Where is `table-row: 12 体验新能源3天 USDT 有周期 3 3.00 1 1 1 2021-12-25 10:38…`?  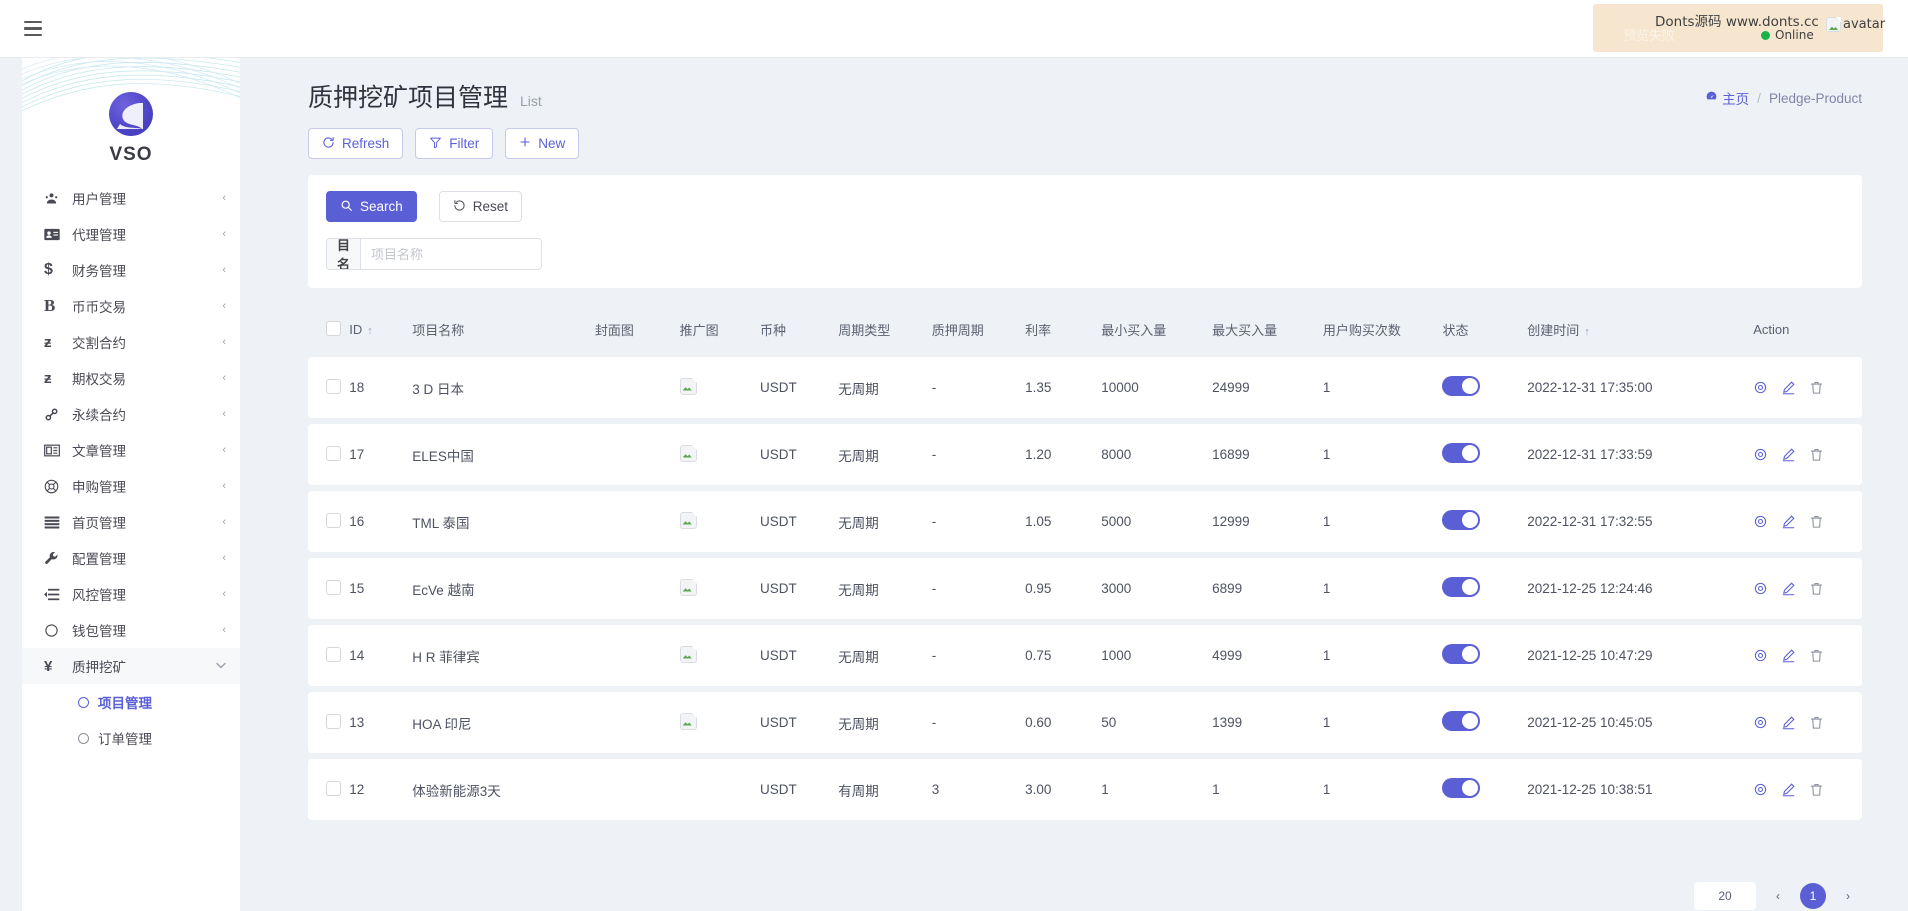 table-row: 12 体验新能源3天 USDT 有周期 3 3.00 1 1 1 2021-12-25 10:38… is located at coordinates (1085, 789).